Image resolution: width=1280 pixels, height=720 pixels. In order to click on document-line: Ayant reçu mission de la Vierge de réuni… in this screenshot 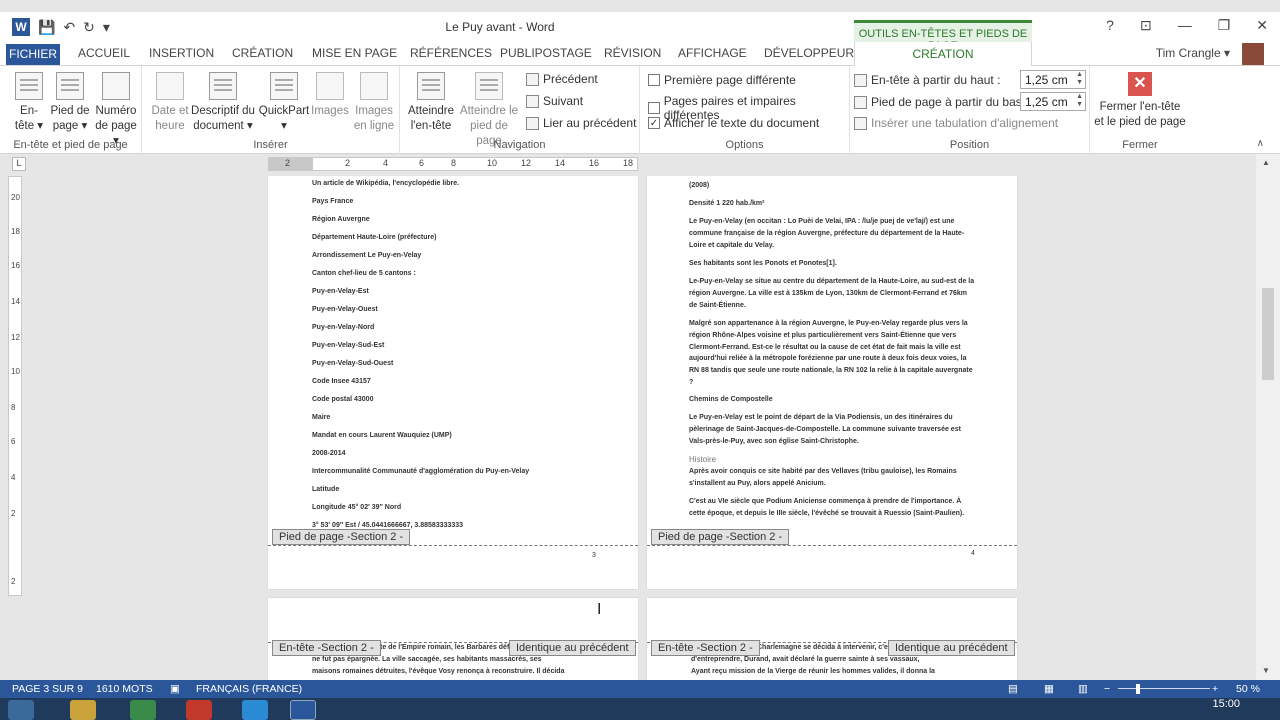, I will do `click(813, 671)`.